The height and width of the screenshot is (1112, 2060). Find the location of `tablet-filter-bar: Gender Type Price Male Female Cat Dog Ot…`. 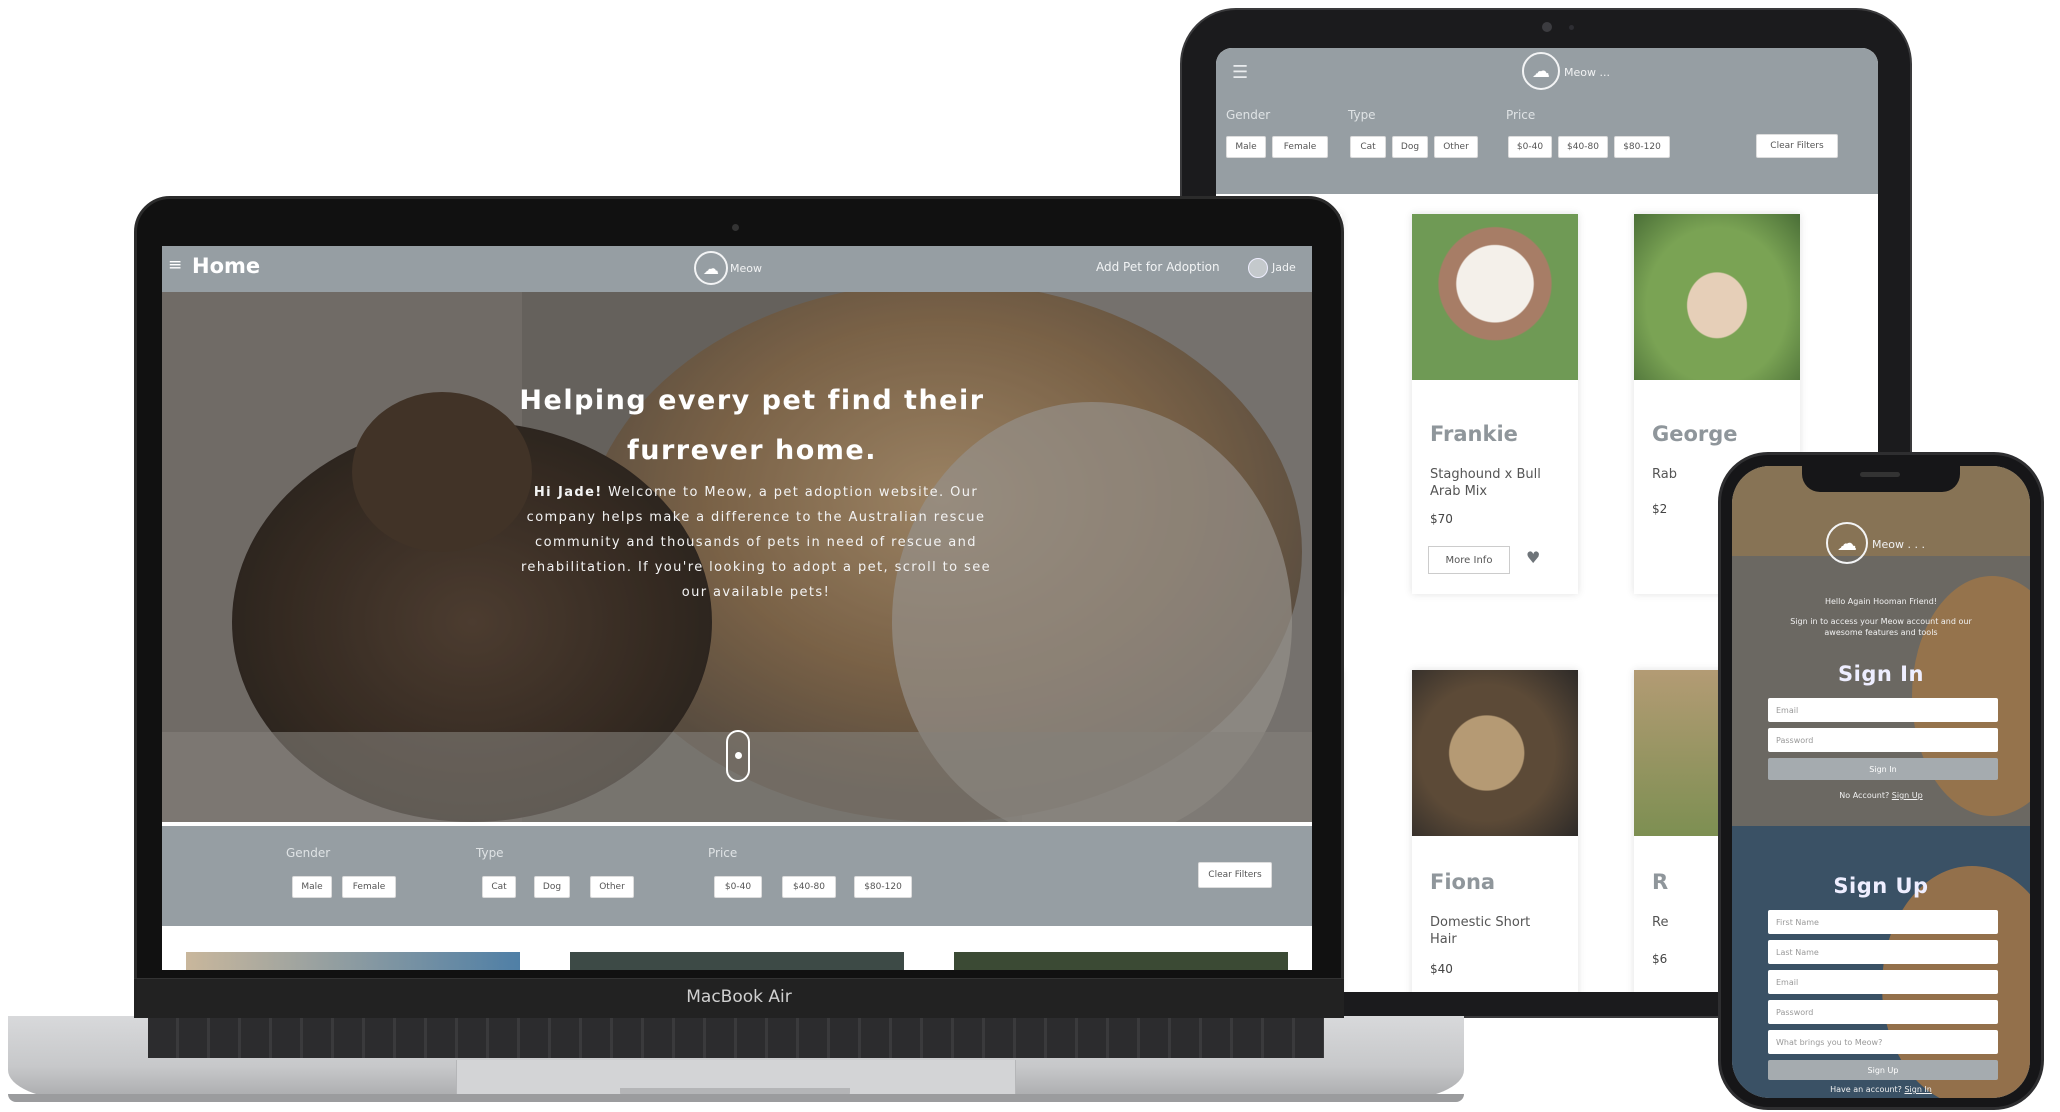

tablet-filter-bar: Gender Type Price Male Female Cat Dog Ot… is located at coordinates (1547, 146).